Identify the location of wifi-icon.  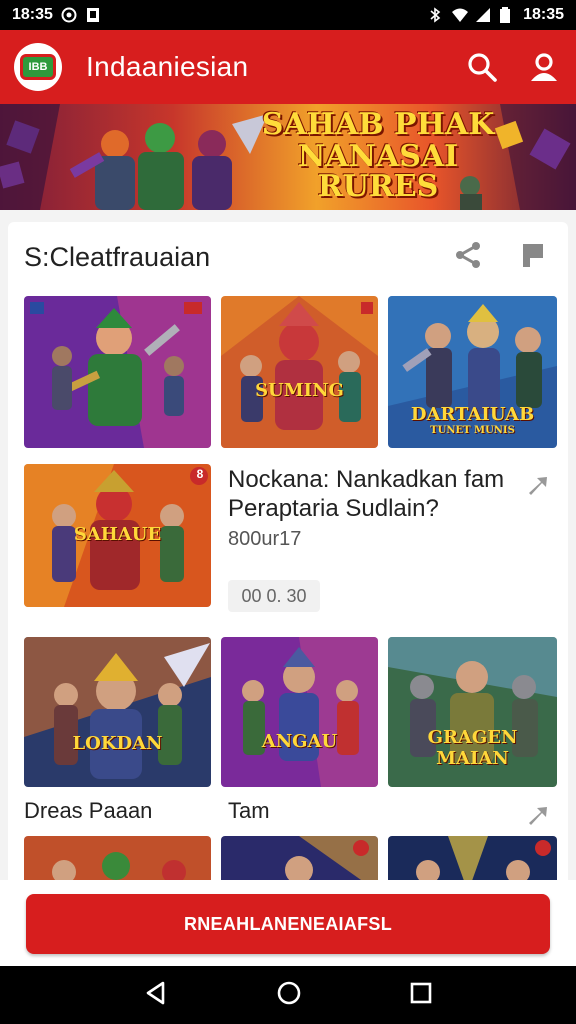
(460, 15).